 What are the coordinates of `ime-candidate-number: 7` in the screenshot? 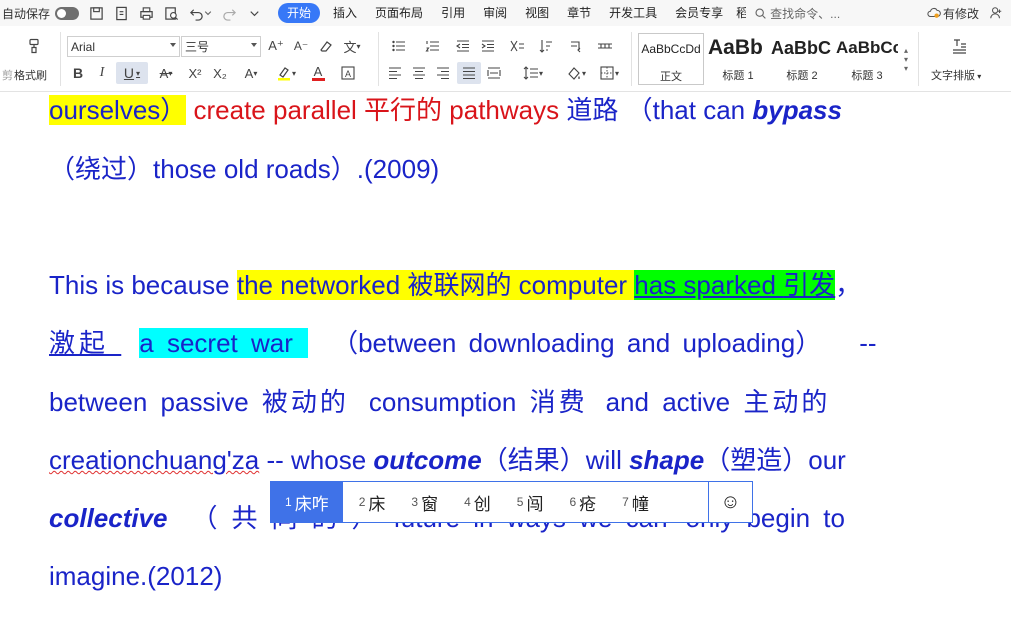 It's located at (625, 502).